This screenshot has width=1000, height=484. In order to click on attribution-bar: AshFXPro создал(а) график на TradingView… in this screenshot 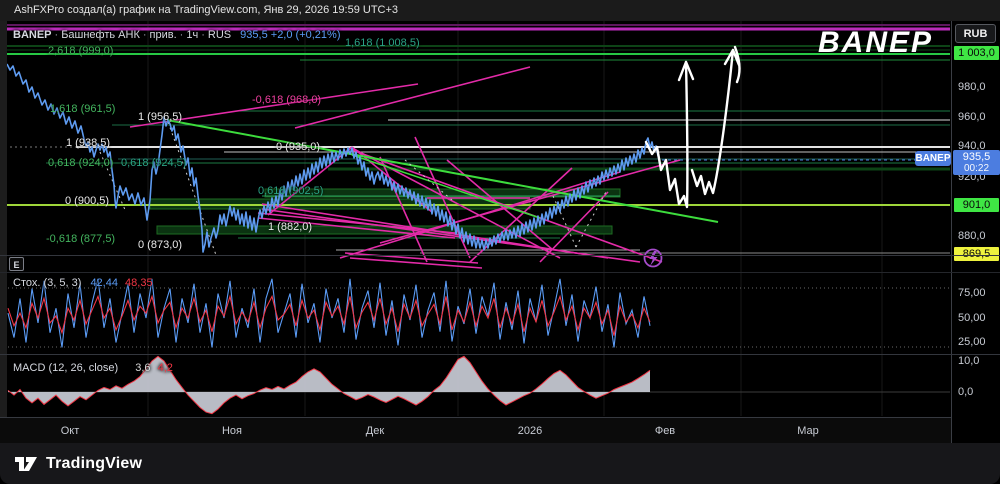, I will do `click(500, 10)`.